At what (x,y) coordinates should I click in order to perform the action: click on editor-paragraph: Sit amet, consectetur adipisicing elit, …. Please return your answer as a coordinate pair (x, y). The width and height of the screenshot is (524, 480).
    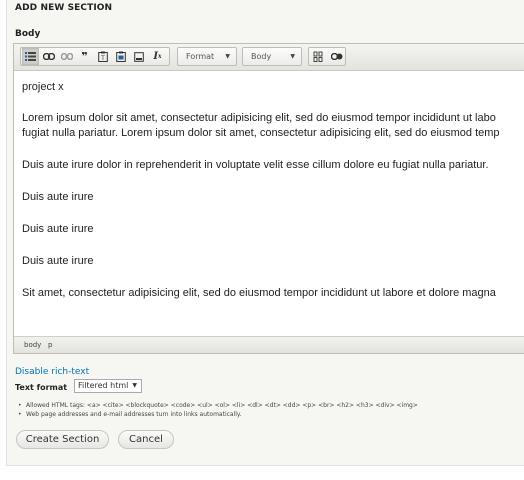
    Looking at the image, I should click on (259, 293).